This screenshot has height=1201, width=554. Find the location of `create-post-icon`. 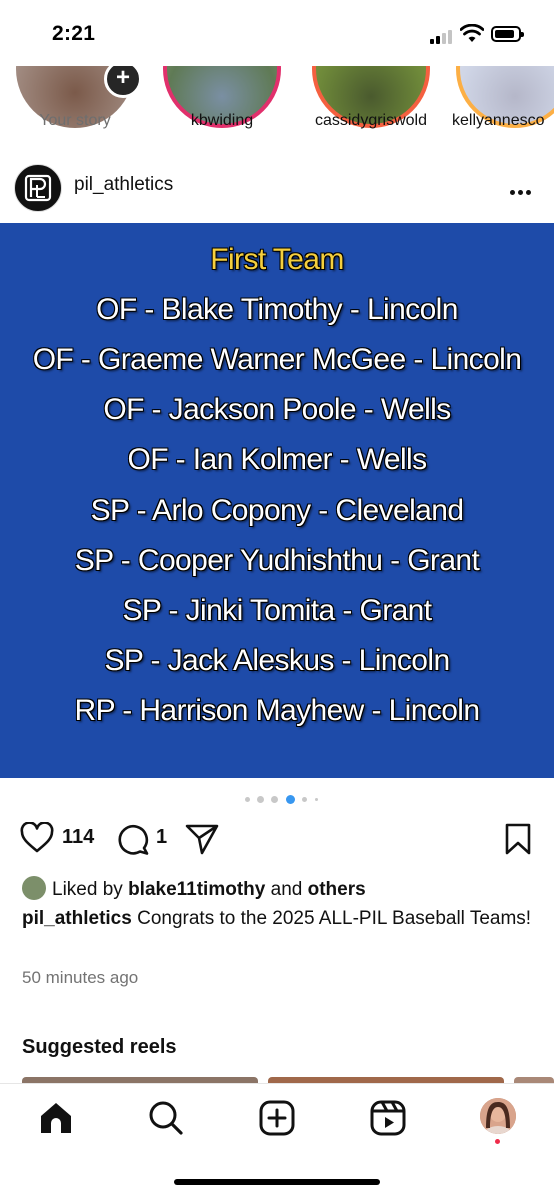

create-post-icon is located at coordinates (277, 1118).